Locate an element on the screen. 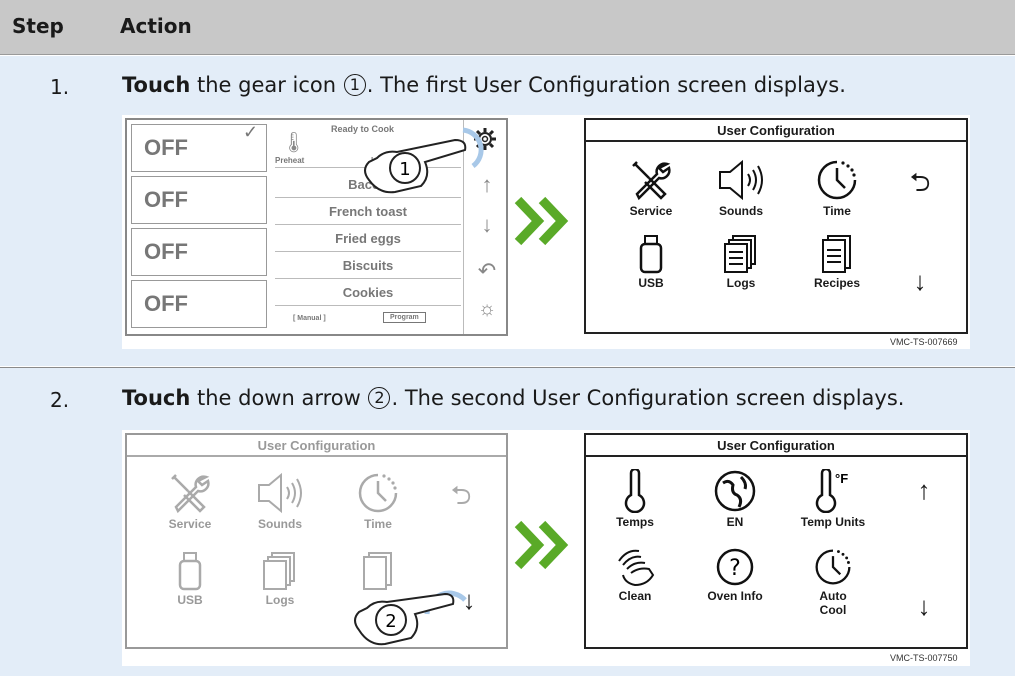  callout-number-1: 1 is located at coordinates (354, 85).